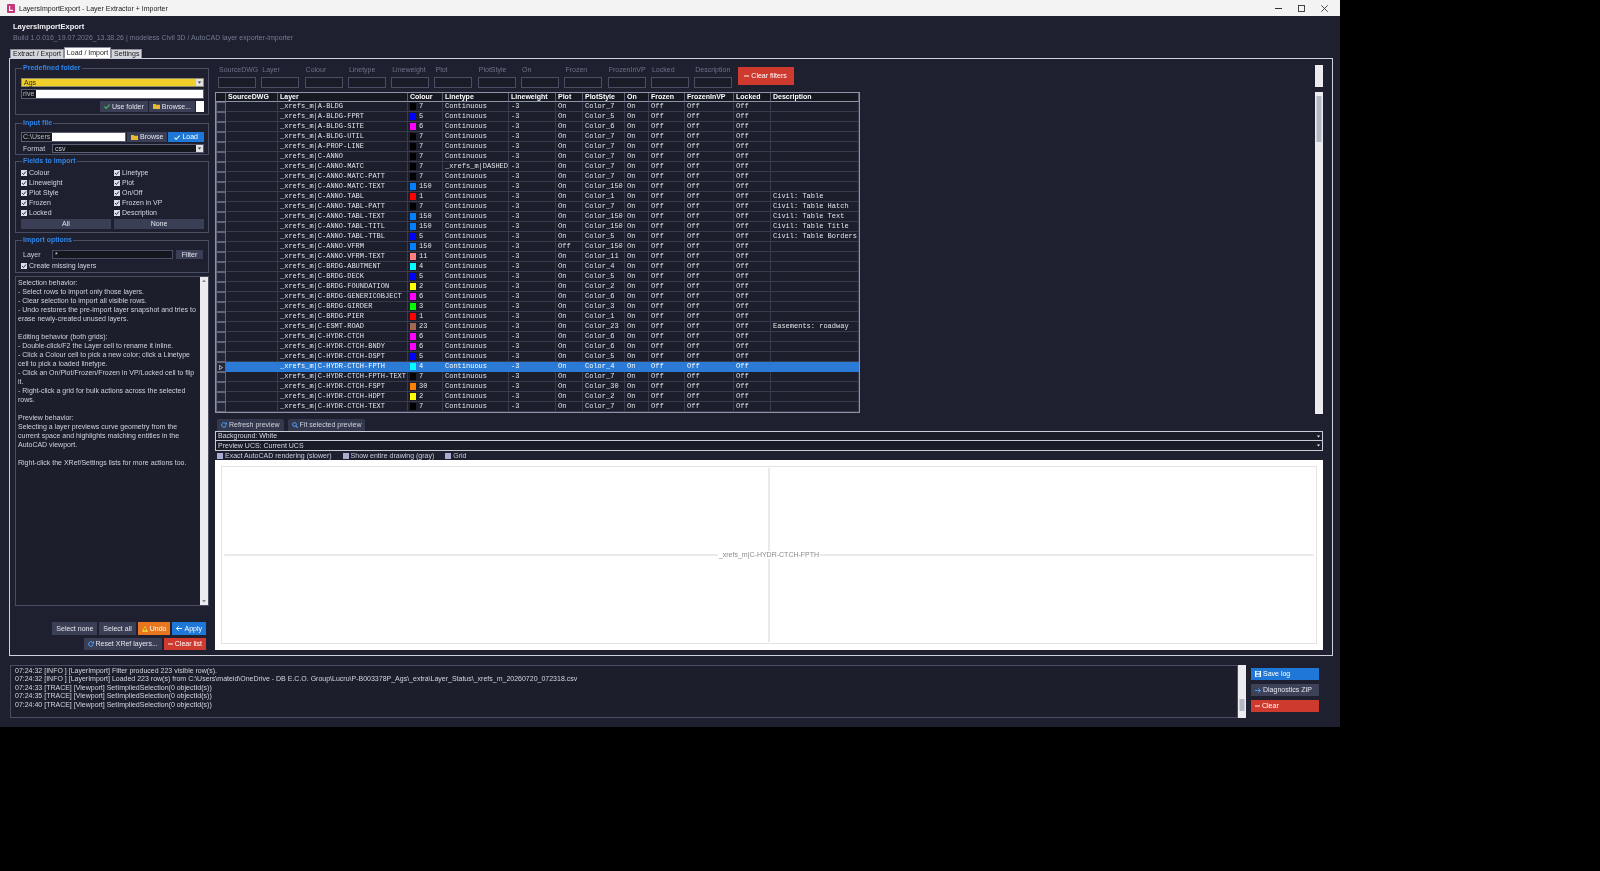 This screenshot has width=1600, height=871. Describe the element at coordinates (294, 425) in the screenshot. I see `magnifier-icon` at that location.